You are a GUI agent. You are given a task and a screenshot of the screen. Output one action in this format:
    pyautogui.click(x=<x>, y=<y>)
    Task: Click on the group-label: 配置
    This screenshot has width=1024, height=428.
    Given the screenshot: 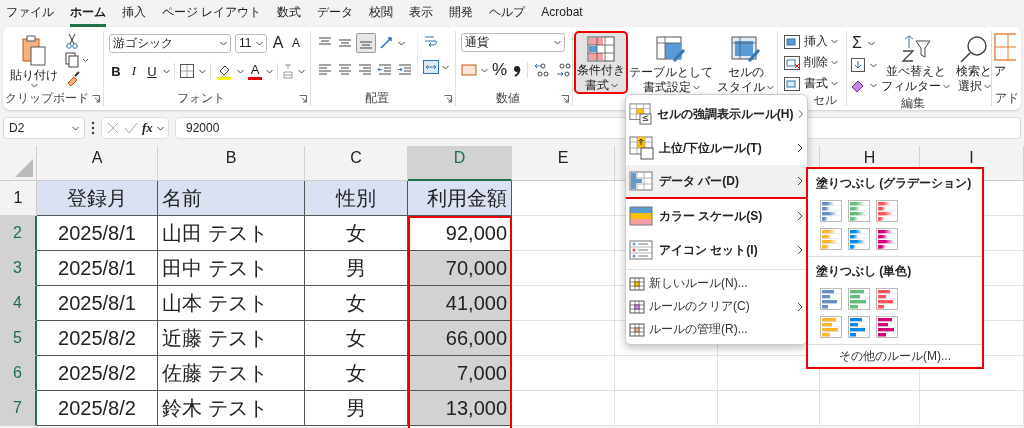 What is the action you would take?
    pyautogui.click(x=377, y=98)
    